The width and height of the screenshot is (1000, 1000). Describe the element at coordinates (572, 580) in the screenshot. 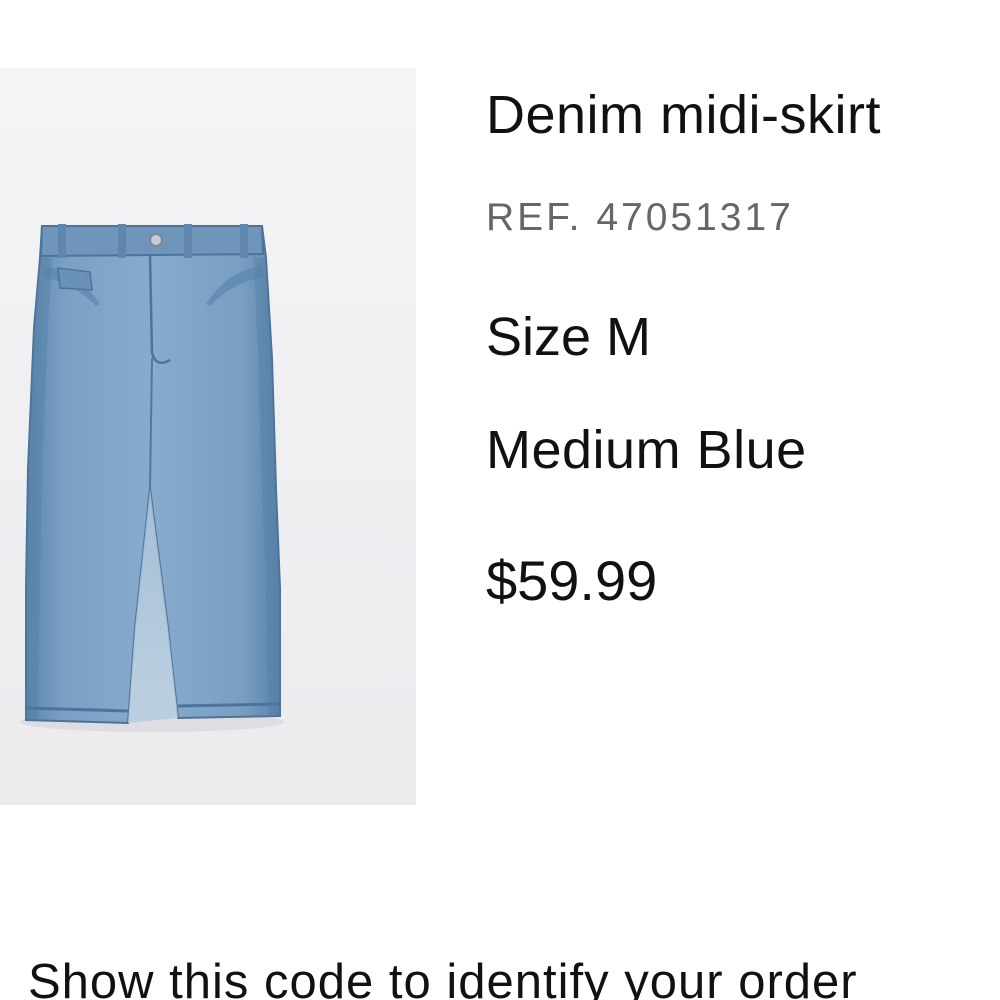

I see `product-price: $59.99` at that location.